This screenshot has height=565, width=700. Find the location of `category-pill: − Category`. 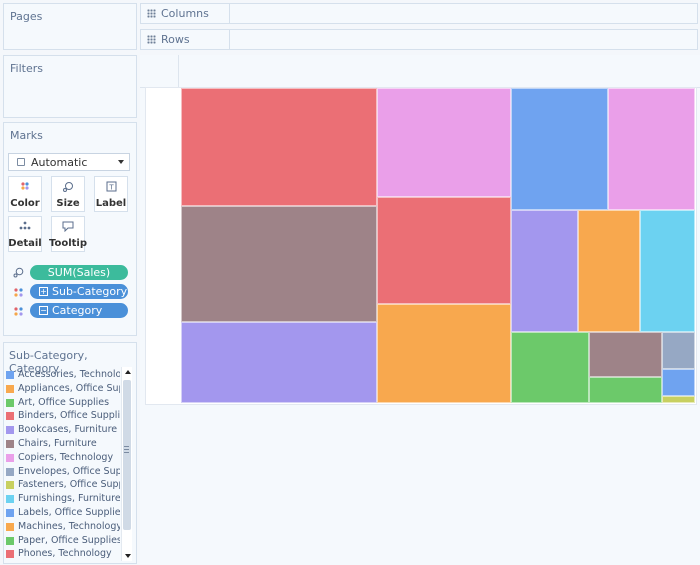

category-pill: − Category is located at coordinates (79, 310).